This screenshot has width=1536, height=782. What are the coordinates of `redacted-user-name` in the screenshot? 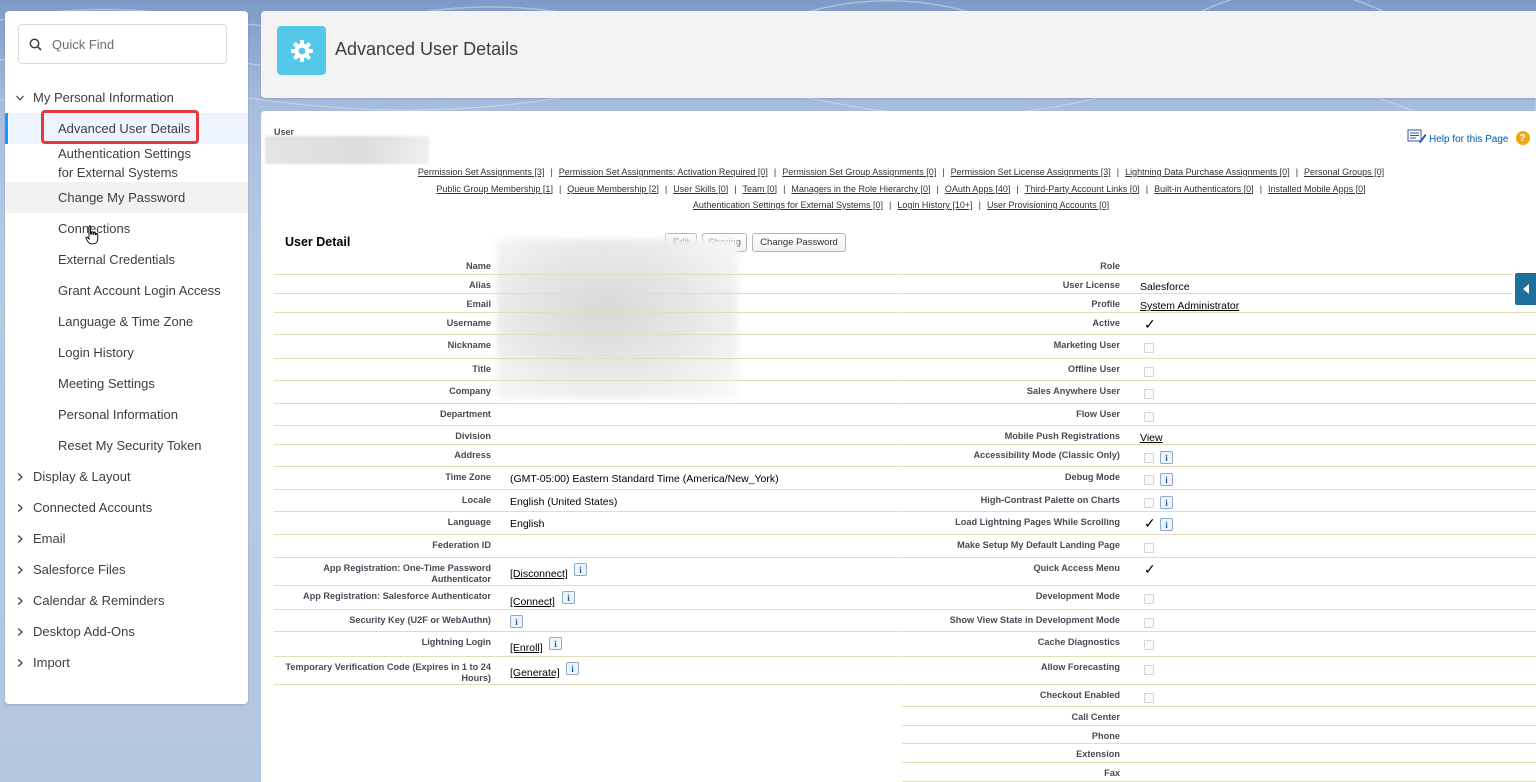 It's located at (347, 150).